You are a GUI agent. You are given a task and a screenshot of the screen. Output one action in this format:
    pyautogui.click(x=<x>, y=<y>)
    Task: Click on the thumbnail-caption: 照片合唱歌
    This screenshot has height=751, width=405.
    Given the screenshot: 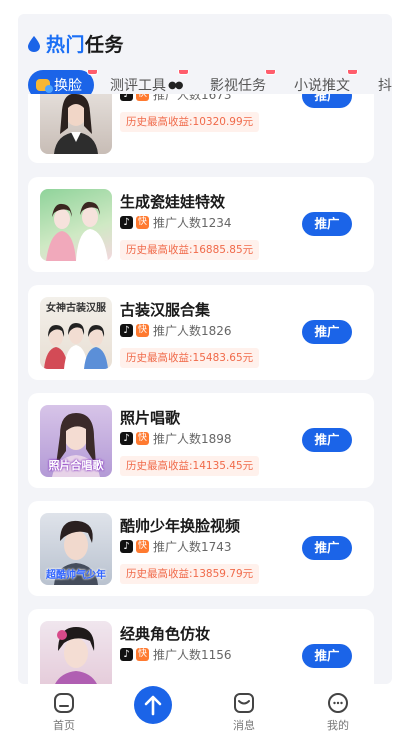 What is the action you would take?
    pyautogui.click(x=76, y=465)
    